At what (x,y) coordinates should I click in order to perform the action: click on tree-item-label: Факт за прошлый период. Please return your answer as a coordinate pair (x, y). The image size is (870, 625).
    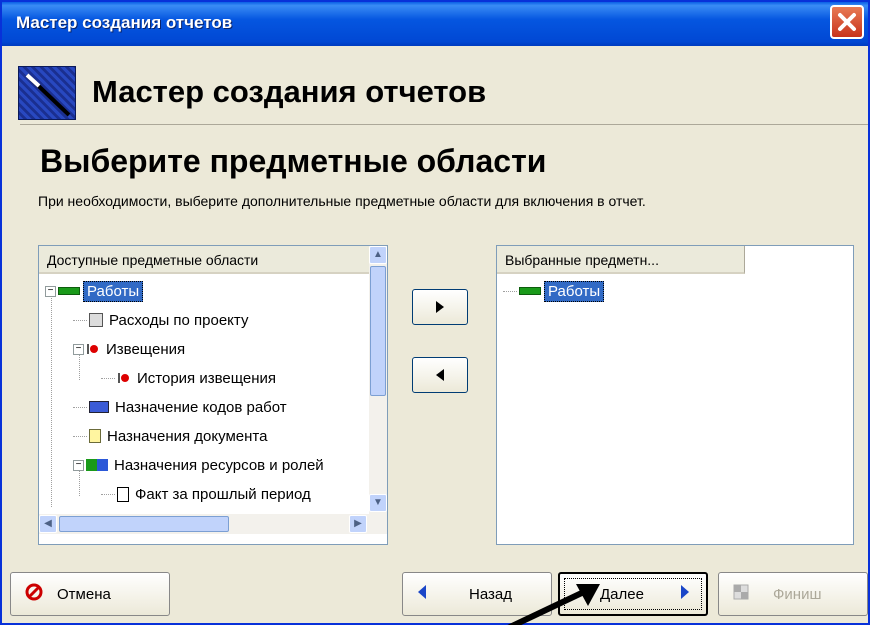
    Looking at the image, I should click on (223, 494).